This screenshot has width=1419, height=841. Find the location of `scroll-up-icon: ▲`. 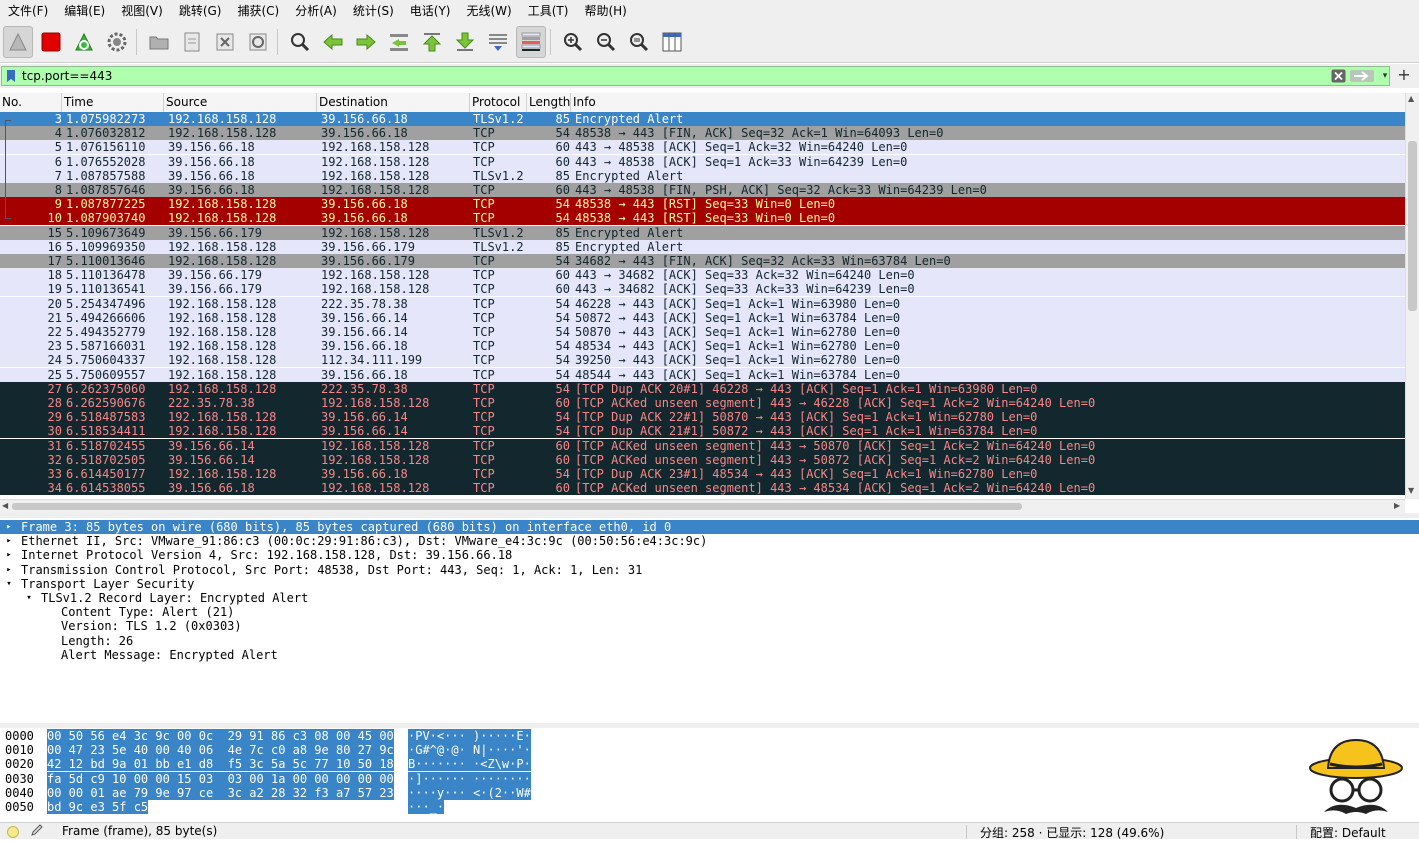

scroll-up-icon: ▲ is located at coordinates (1411, 98).